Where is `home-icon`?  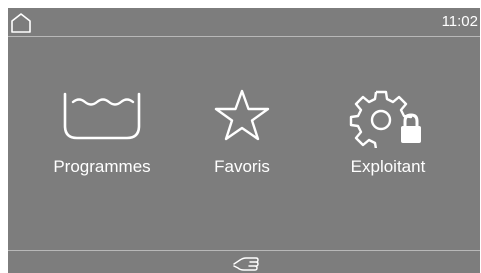
home-icon is located at coordinates (21, 23).